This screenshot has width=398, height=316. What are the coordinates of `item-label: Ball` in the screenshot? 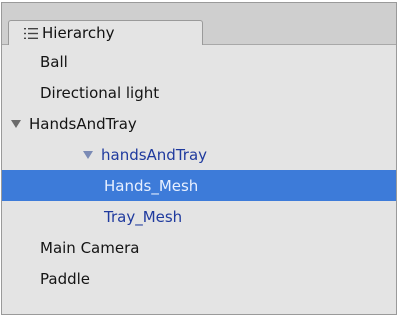 It's located at (54, 61).